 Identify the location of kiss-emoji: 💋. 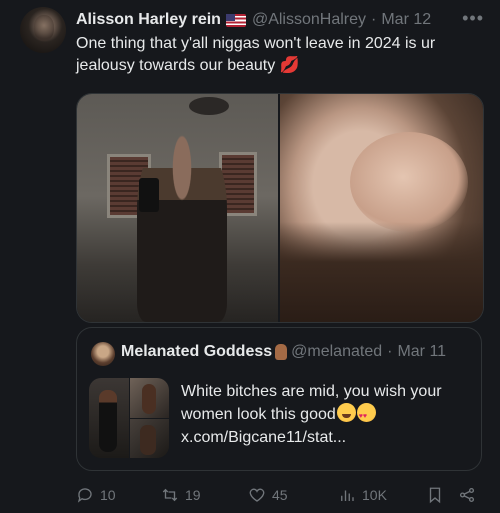
(289, 65).